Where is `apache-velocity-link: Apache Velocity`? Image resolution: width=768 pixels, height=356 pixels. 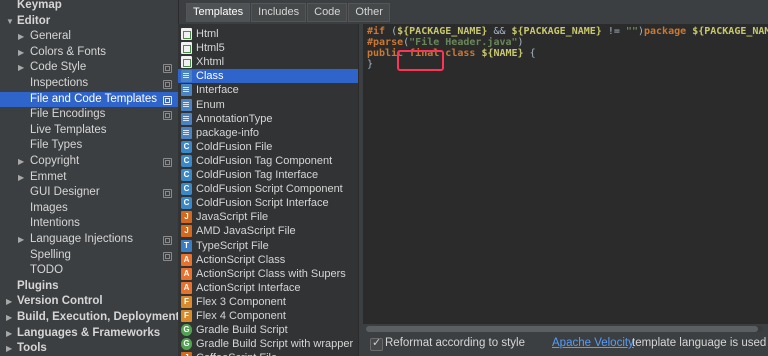 apache-velocity-link: Apache Velocity is located at coordinates (593, 343).